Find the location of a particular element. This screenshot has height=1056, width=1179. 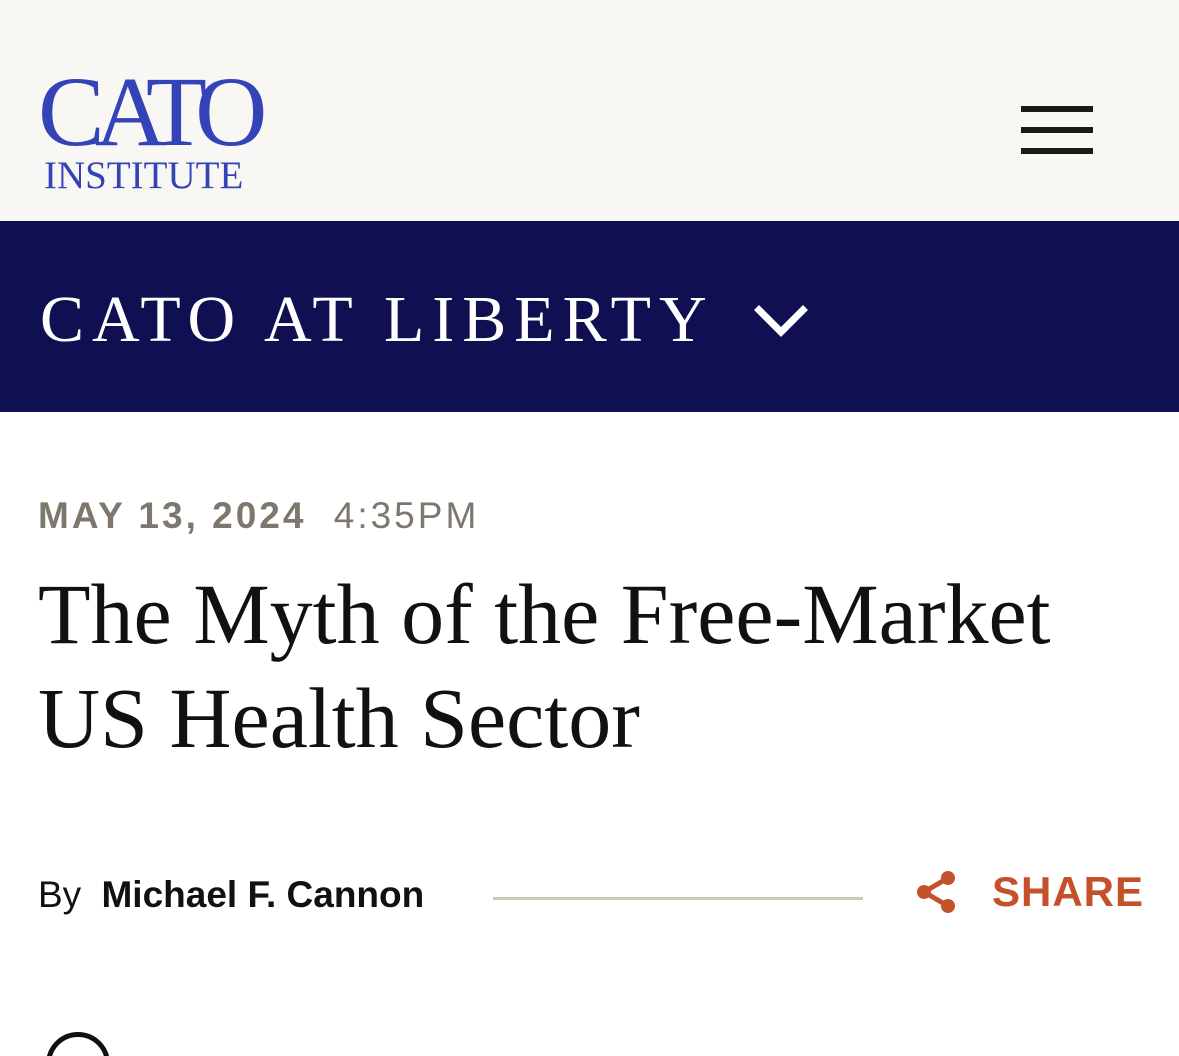

article-time: 4:35PM is located at coordinates (406, 515).